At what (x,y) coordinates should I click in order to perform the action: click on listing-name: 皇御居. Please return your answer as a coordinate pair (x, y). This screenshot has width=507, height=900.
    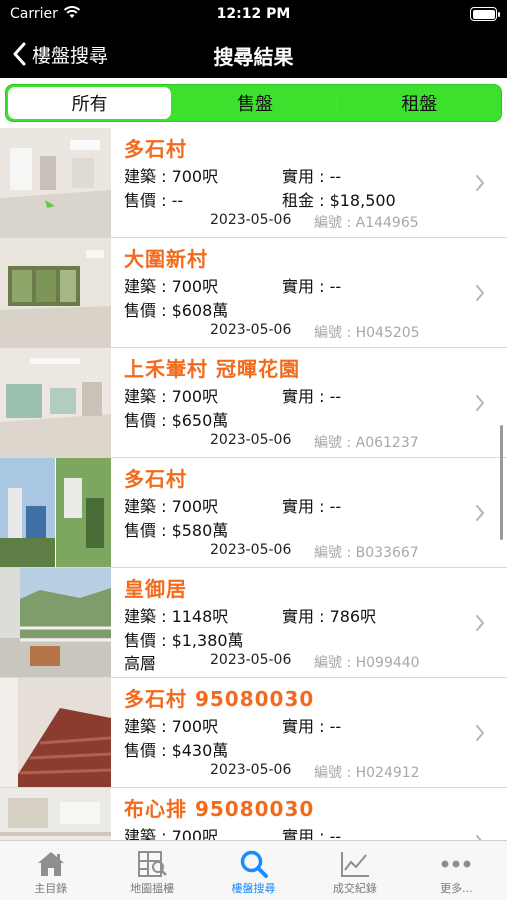
    Looking at the image, I should click on (155, 589).